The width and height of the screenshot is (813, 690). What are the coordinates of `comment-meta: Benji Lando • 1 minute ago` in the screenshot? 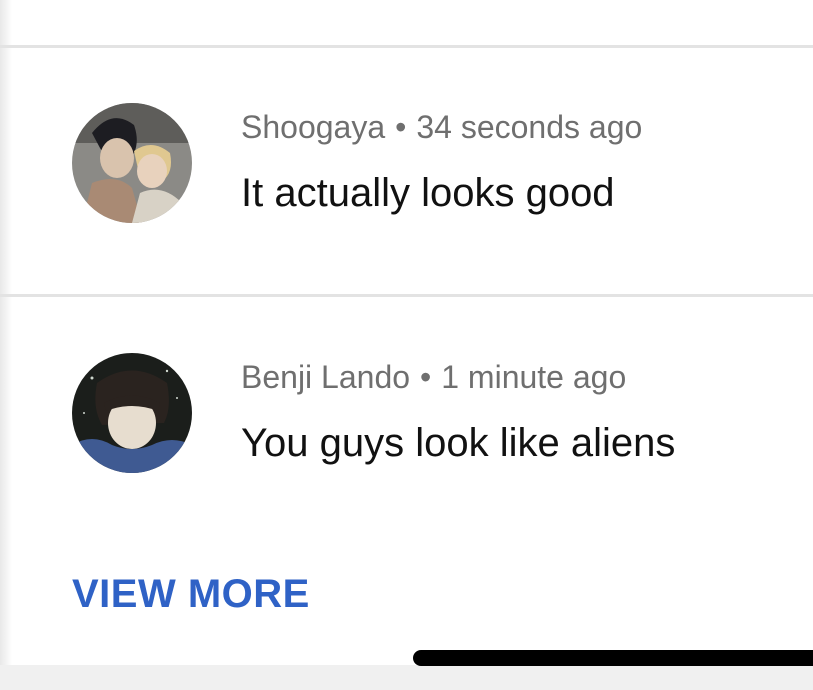 It's located at (433, 377).